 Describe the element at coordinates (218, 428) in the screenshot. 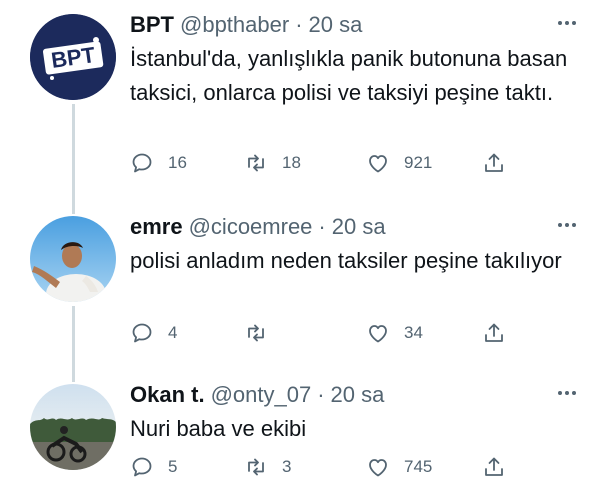

I see `tweet-text: Nuri baba ve ekibi` at that location.